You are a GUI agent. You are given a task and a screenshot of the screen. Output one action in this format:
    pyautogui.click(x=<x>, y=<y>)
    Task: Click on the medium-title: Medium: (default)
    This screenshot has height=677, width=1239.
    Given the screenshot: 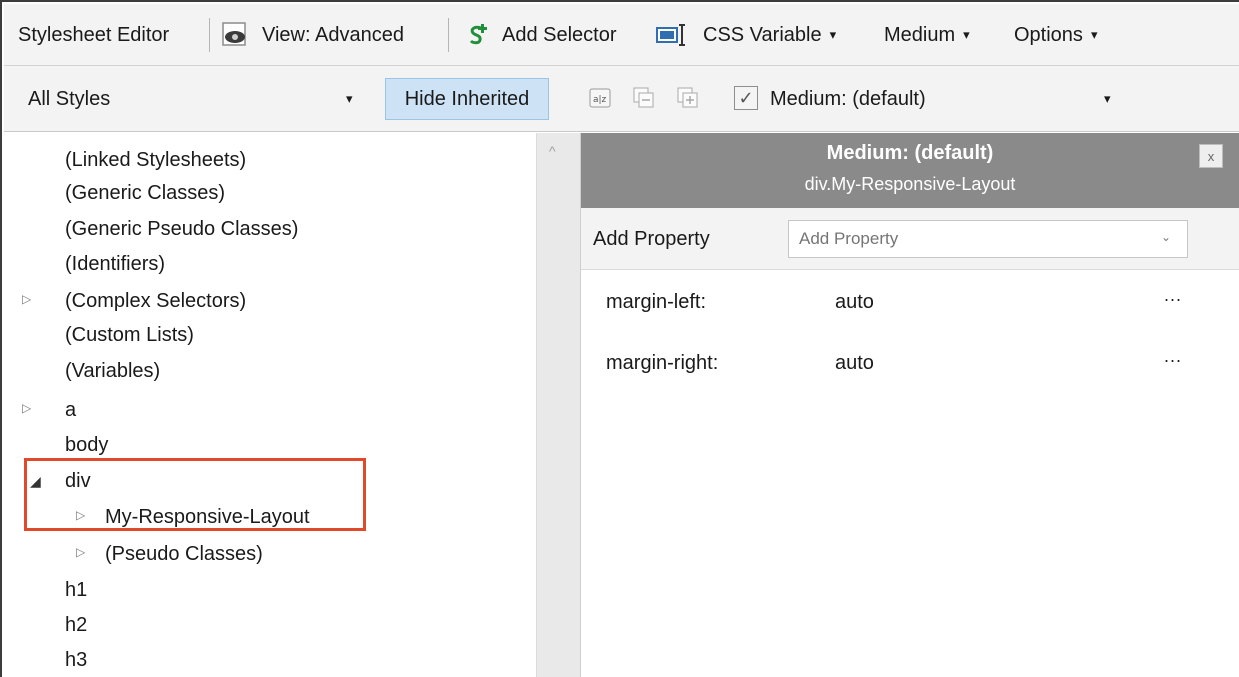 What is the action you would take?
    pyautogui.click(x=910, y=153)
    